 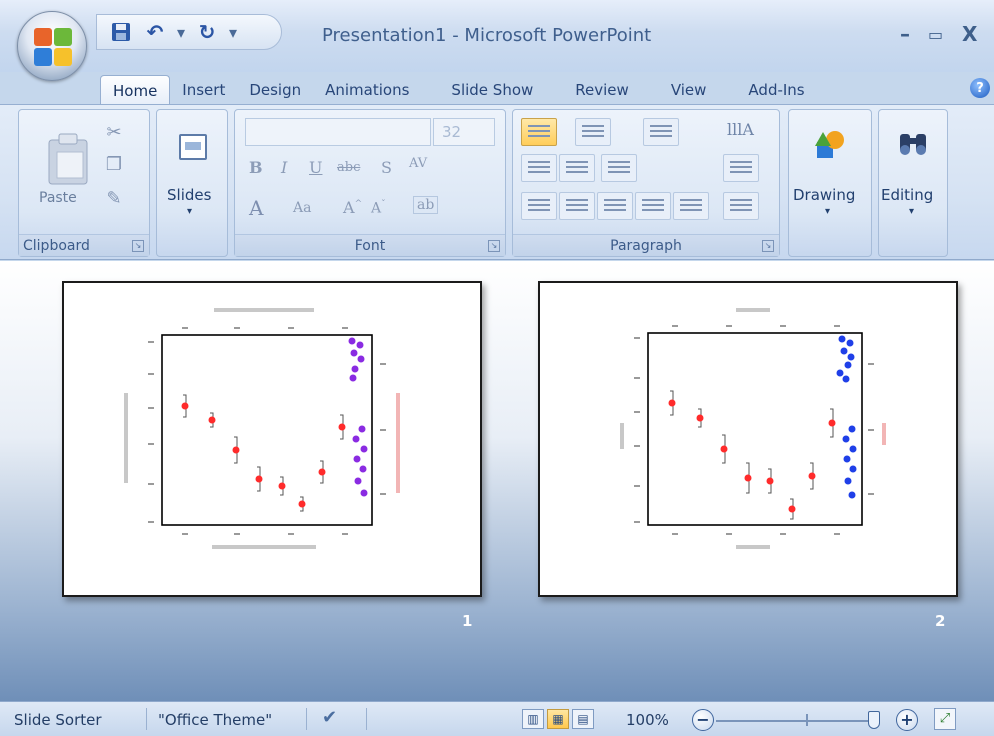 What do you see at coordinates (577, 168) in the screenshot?
I see `increase-indent-icon` at bounding box center [577, 168].